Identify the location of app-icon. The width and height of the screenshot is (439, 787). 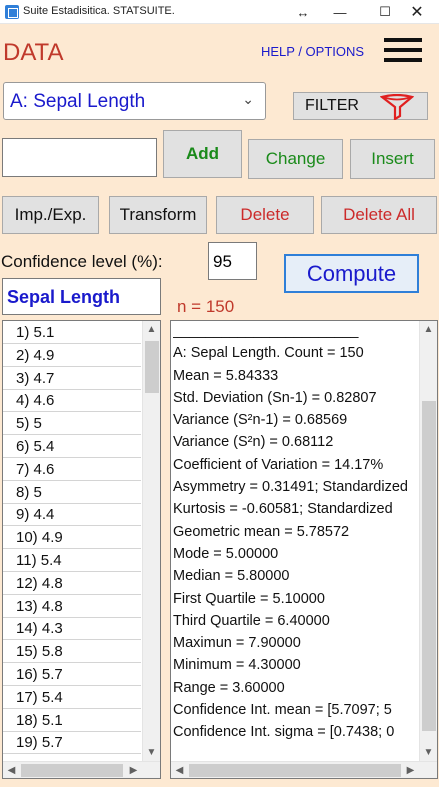
(12, 12).